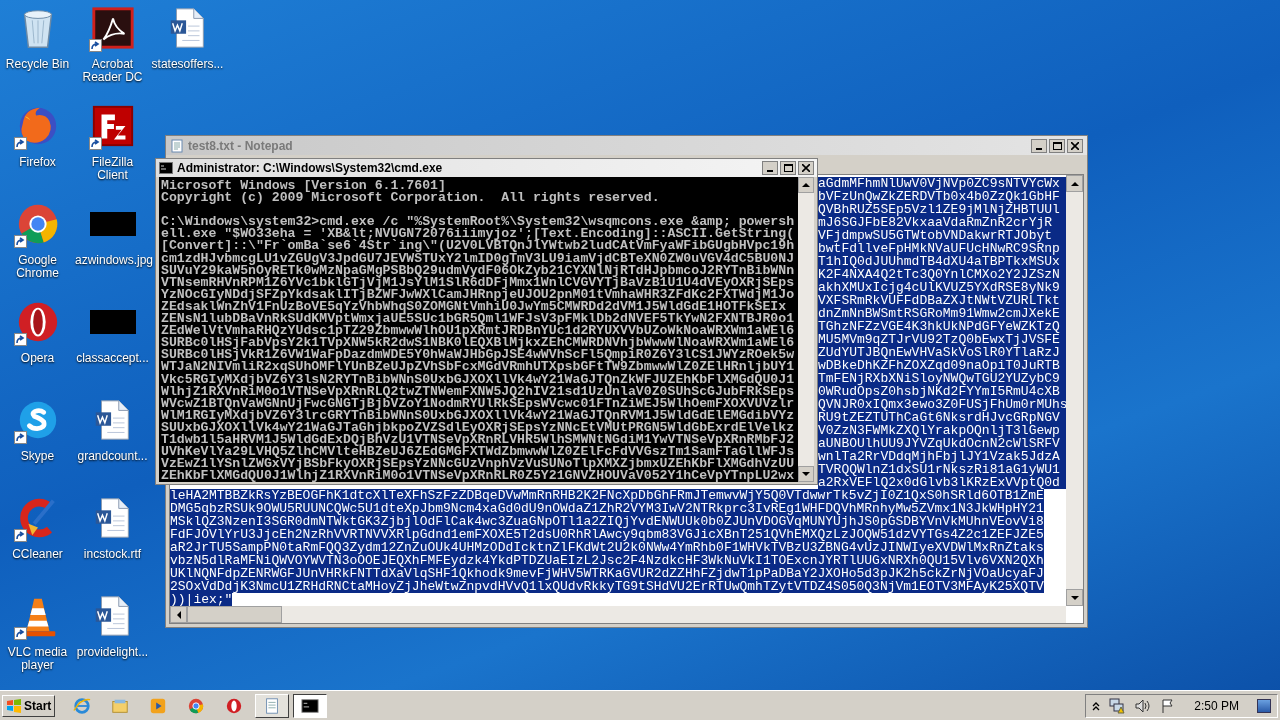 The image size is (1280, 720). Describe the element at coordinates (112, 151) in the screenshot. I see `desktop-icon: FileZilla Client` at that location.